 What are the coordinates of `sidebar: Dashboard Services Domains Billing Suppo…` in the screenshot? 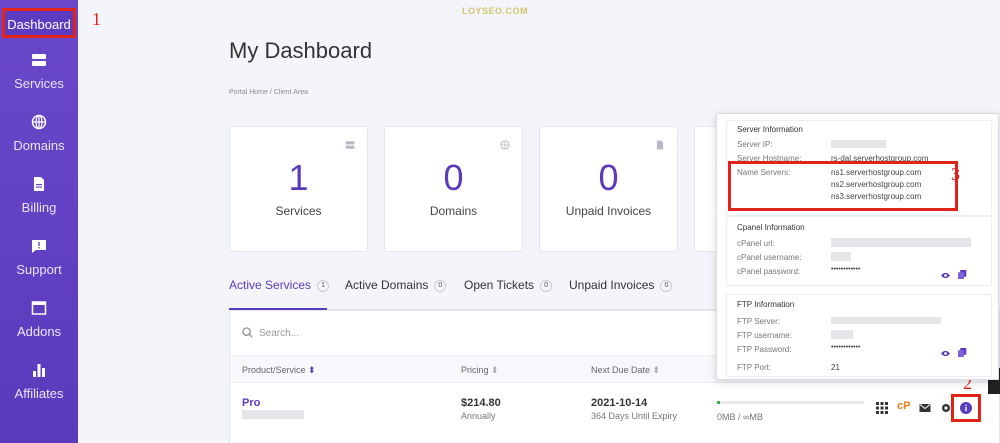 It's located at (39, 221).